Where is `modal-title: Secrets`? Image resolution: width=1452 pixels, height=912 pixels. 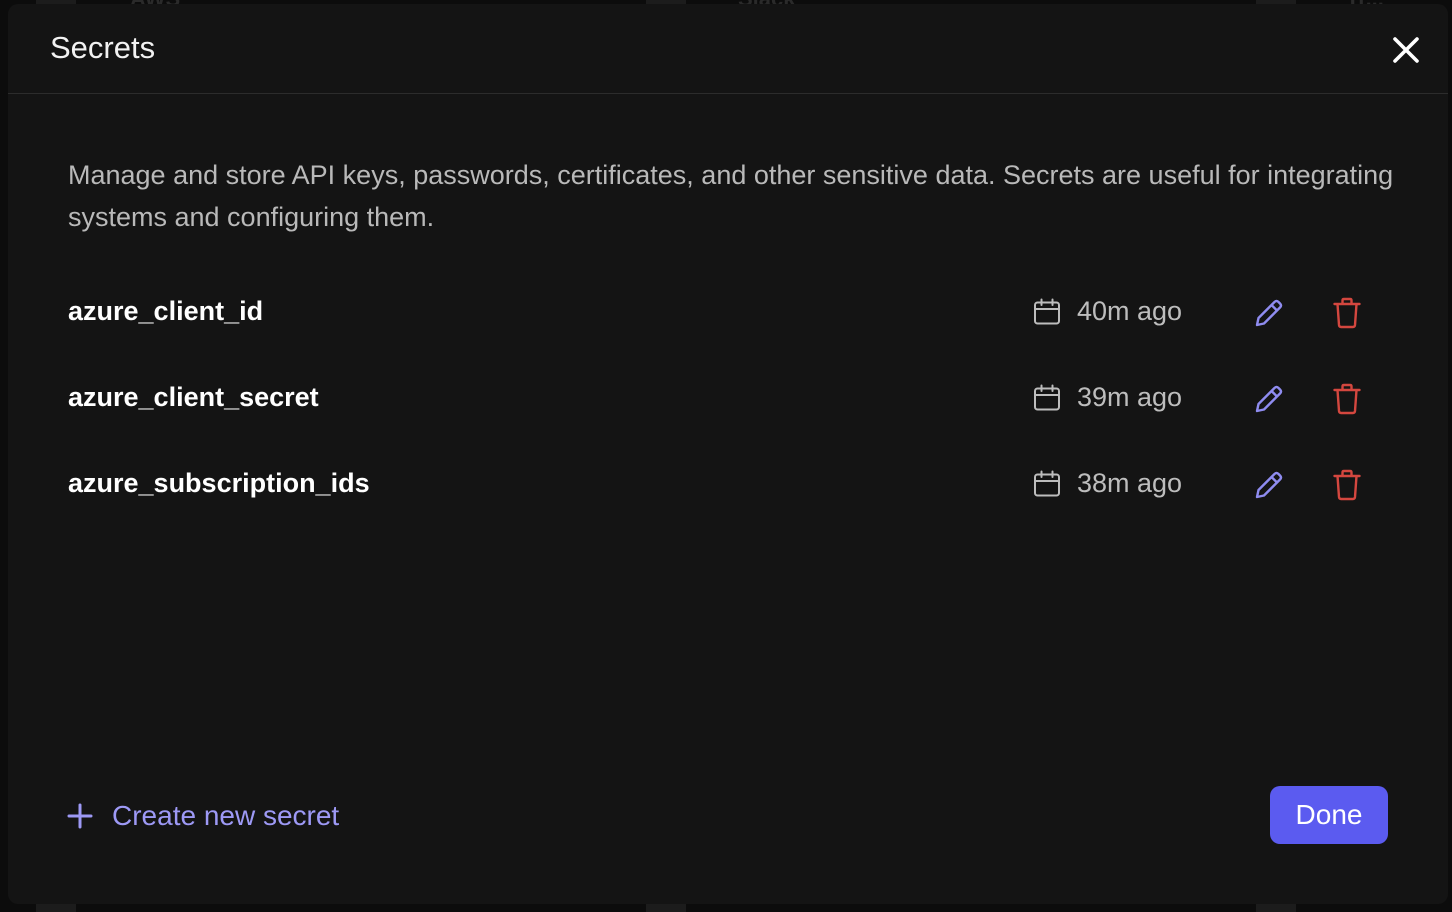 modal-title: Secrets is located at coordinates (103, 47).